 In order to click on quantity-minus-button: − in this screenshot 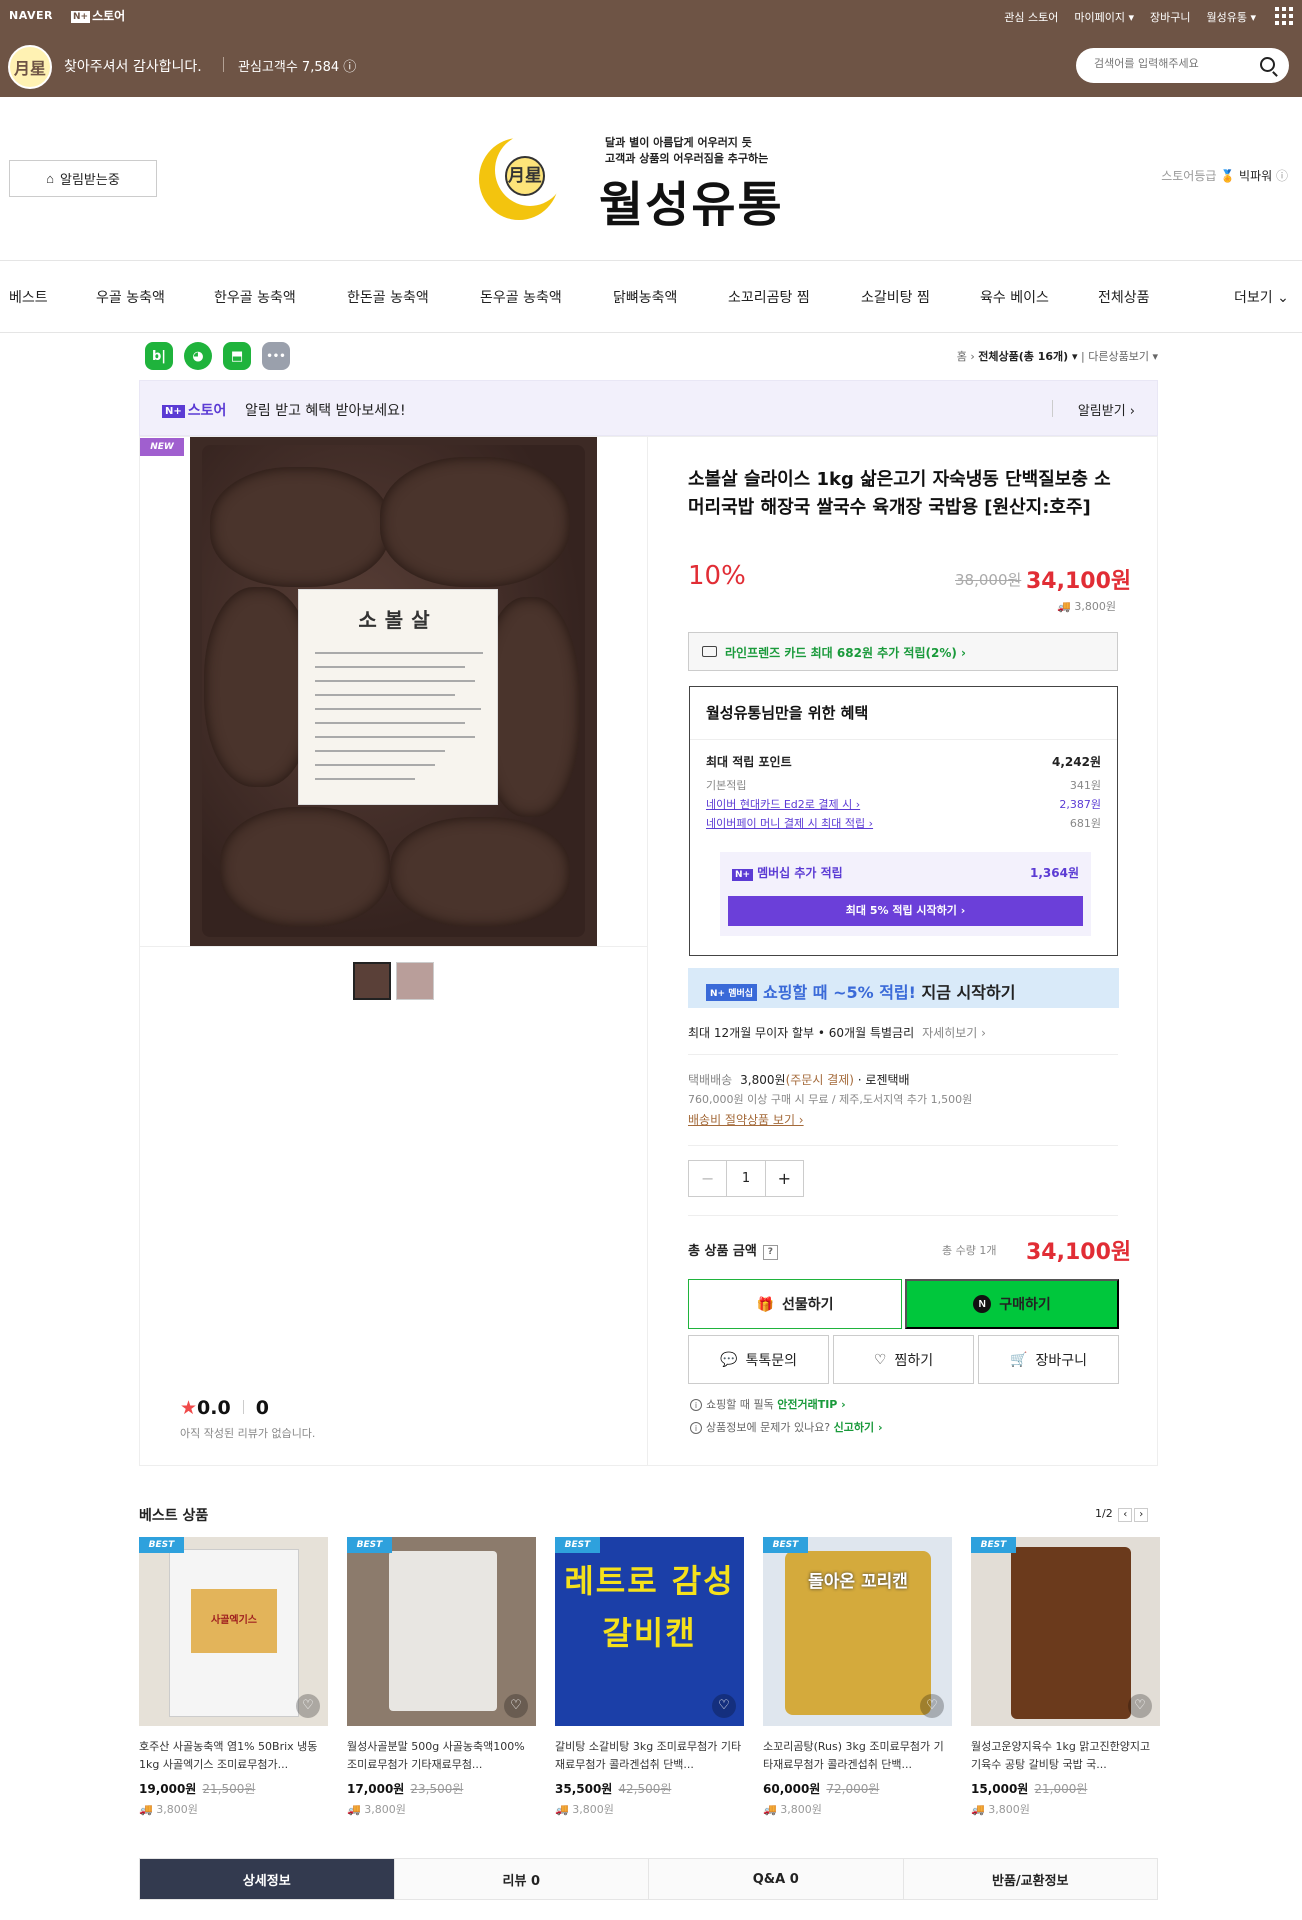, I will do `click(707, 1178)`.